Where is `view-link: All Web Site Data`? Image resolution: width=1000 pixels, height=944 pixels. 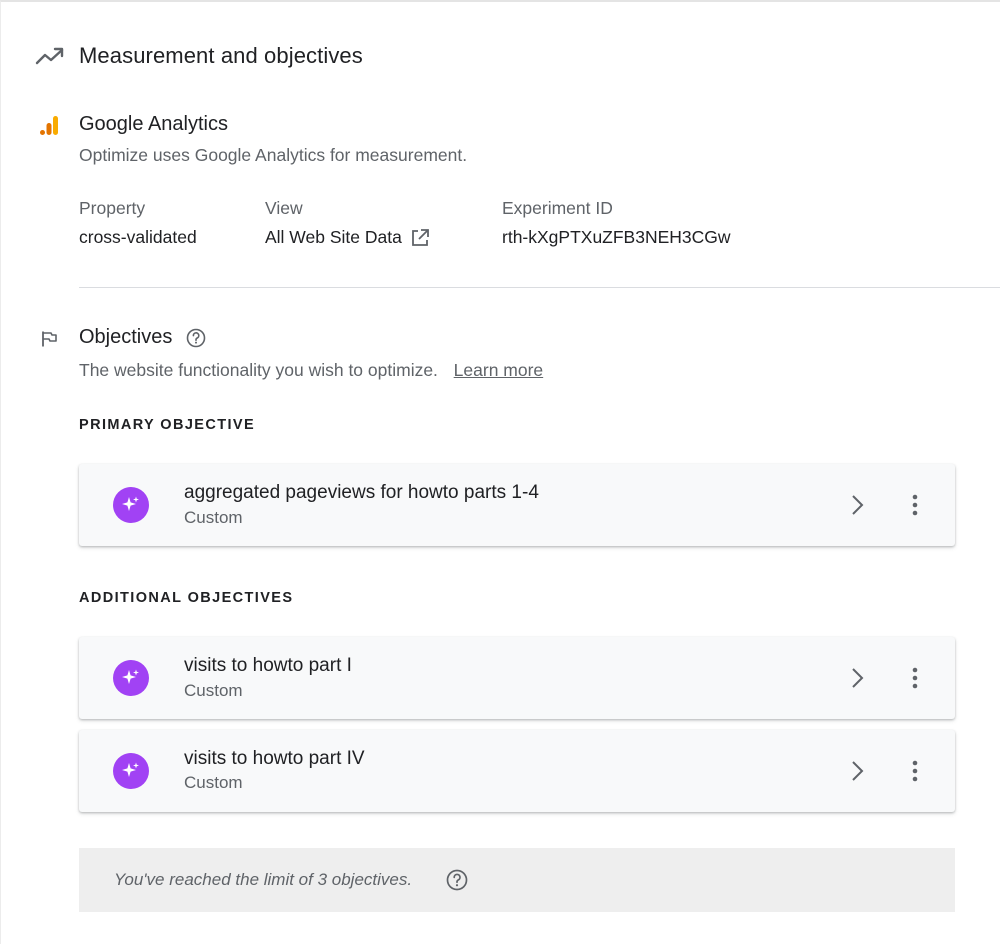
view-link: All Web Site Data is located at coordinates (347, 237).